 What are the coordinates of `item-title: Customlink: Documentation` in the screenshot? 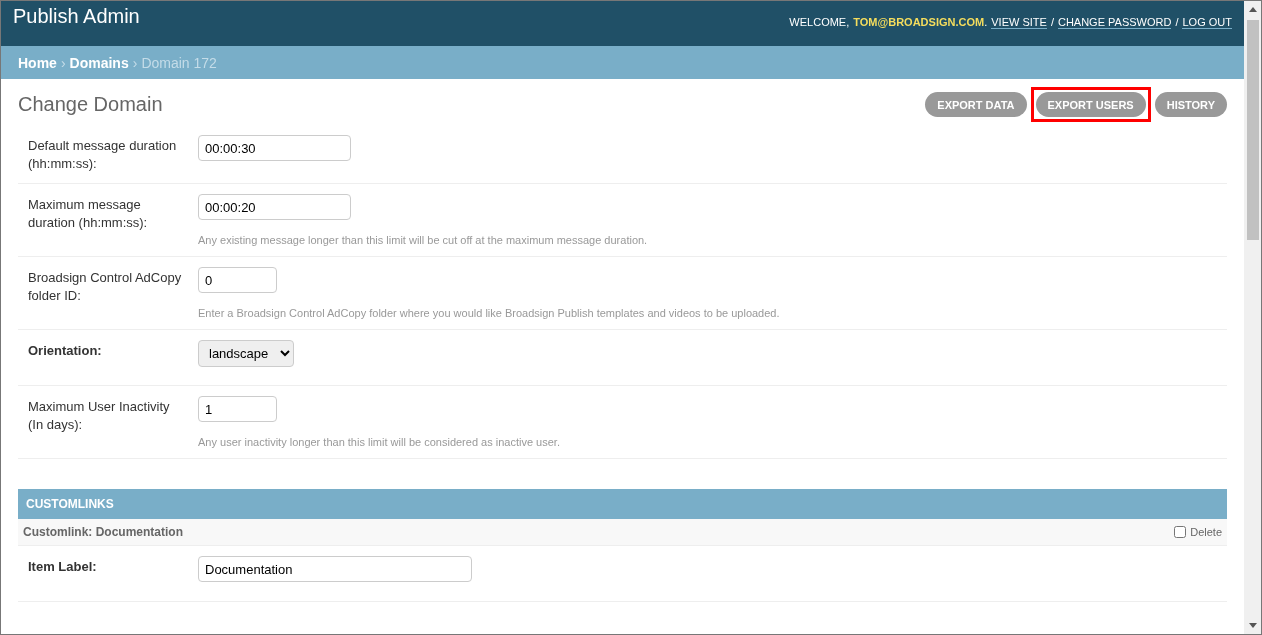 It's located at (103, 532).